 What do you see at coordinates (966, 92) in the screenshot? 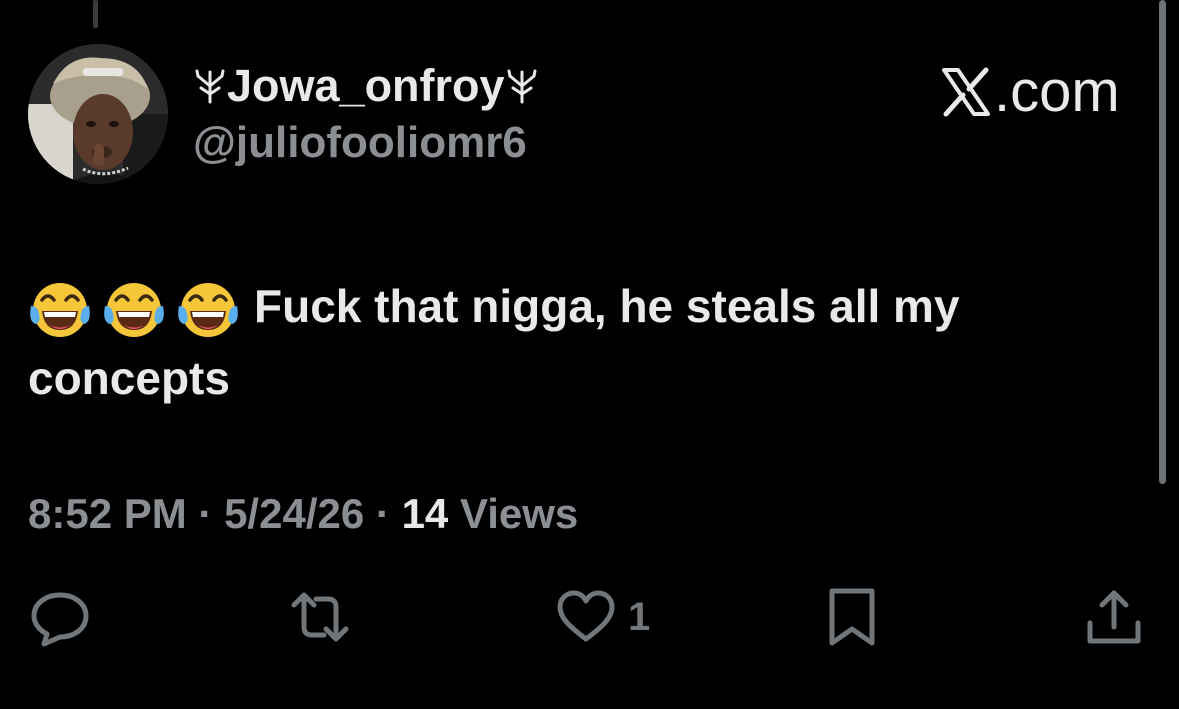
I see `x-logo-icon` at bounding box center [966, 92].